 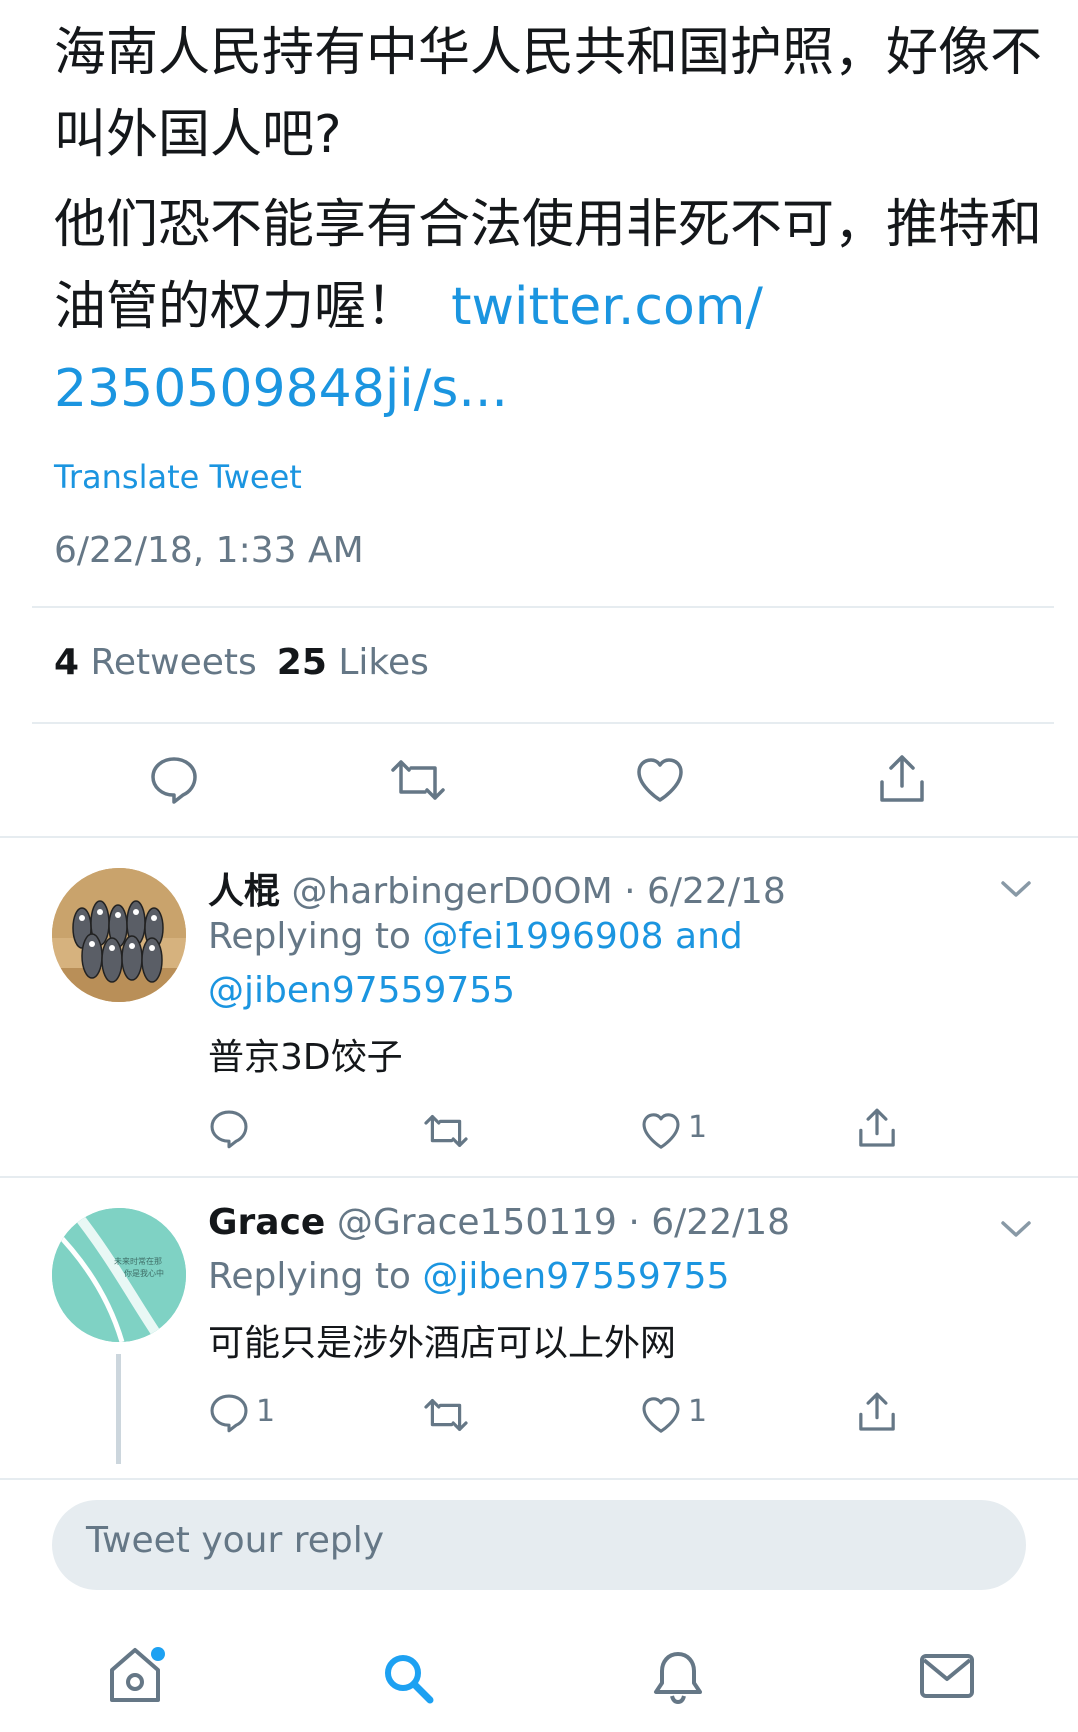 I want to click on reply-2-name: Grace, so click(x=266, y=1222).